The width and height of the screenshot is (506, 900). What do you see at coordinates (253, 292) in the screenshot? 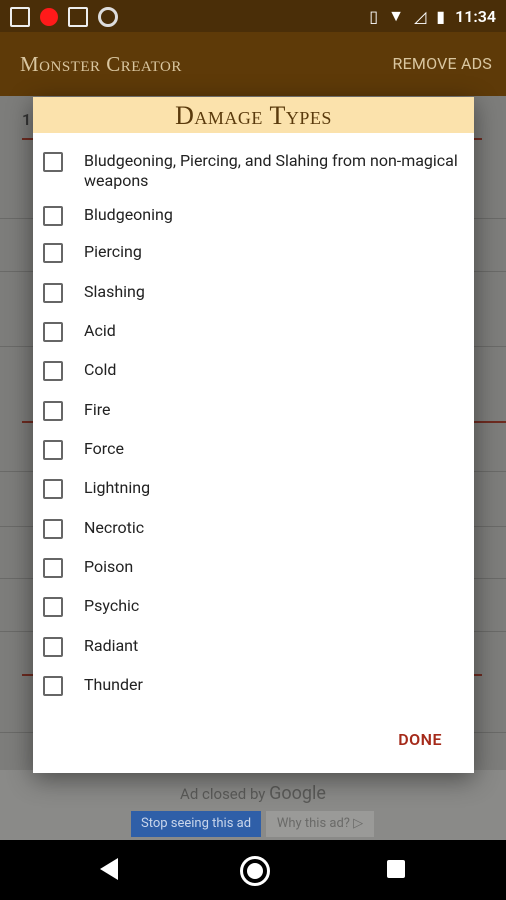
I see `option-slashing: Slashing` at bounding box center [253, 292].